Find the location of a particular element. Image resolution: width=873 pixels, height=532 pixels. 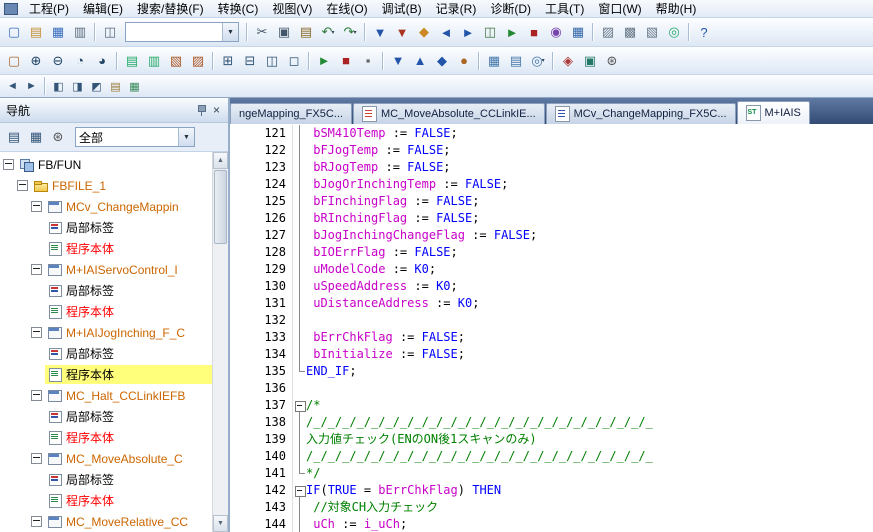

device-comment-icon: ▨ is located at coordinates (608, 32).